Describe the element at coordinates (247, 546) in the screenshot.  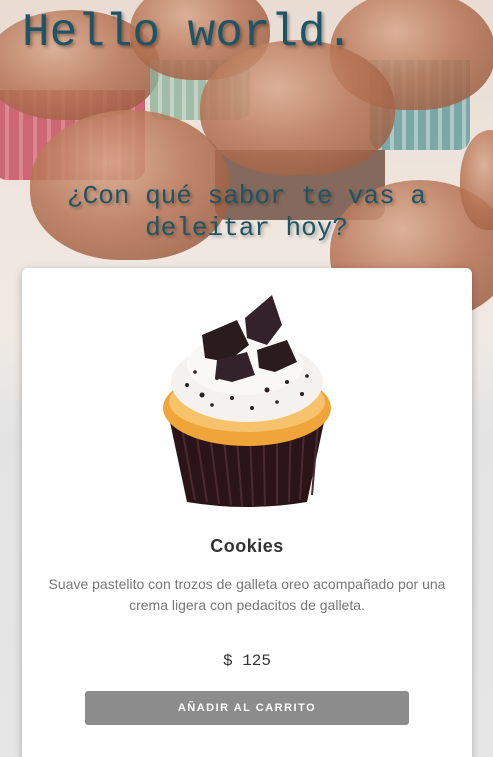
I see `product-name: Cookies` at that location.